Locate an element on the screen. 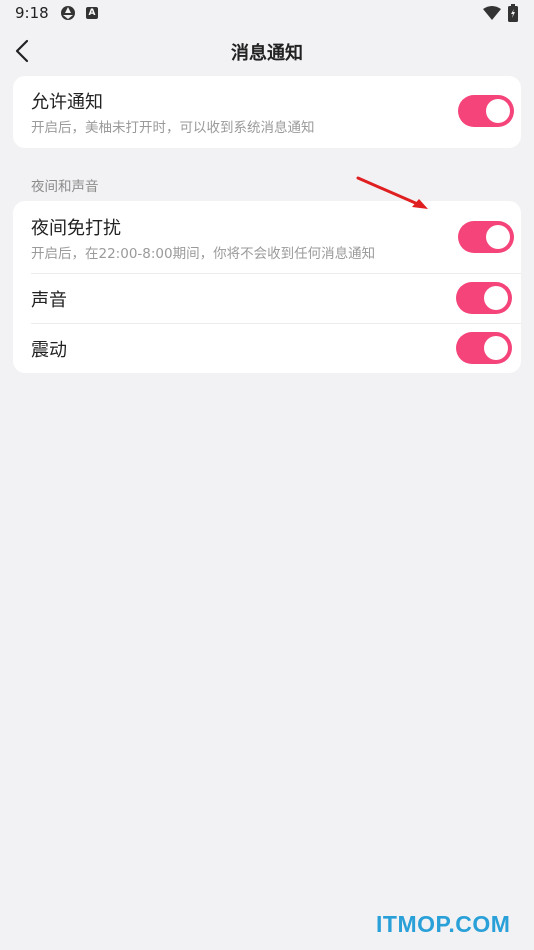  sound-title: 声音 is located at coordinates (49, 300).